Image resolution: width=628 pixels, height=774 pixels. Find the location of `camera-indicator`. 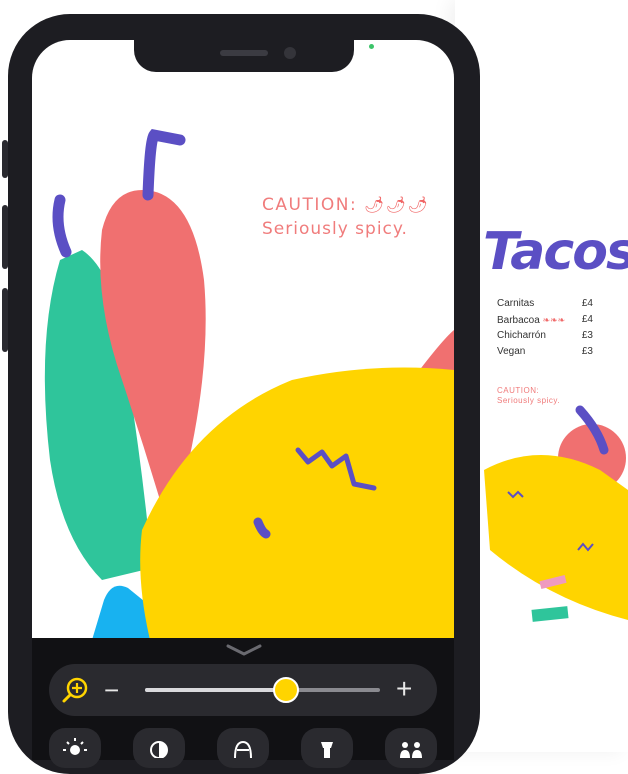

camera-indicator is located at coordinates (371, 46).